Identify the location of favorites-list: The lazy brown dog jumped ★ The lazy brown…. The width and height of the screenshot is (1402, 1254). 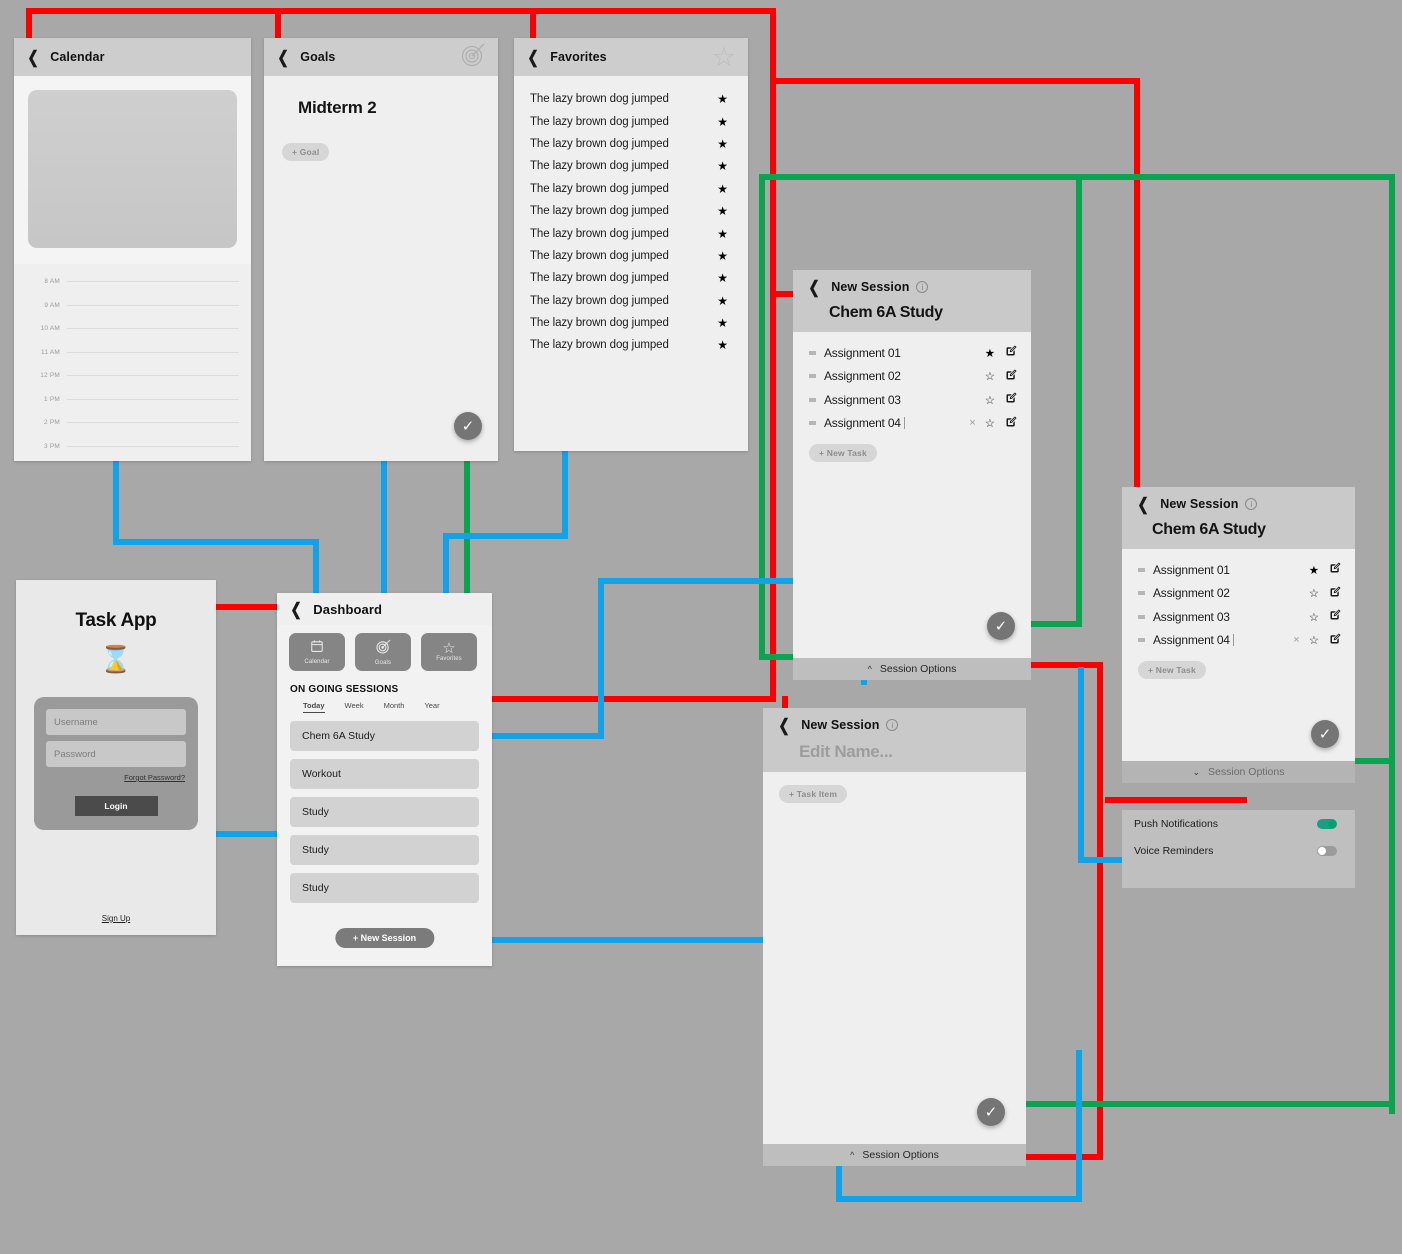
(631, 216).